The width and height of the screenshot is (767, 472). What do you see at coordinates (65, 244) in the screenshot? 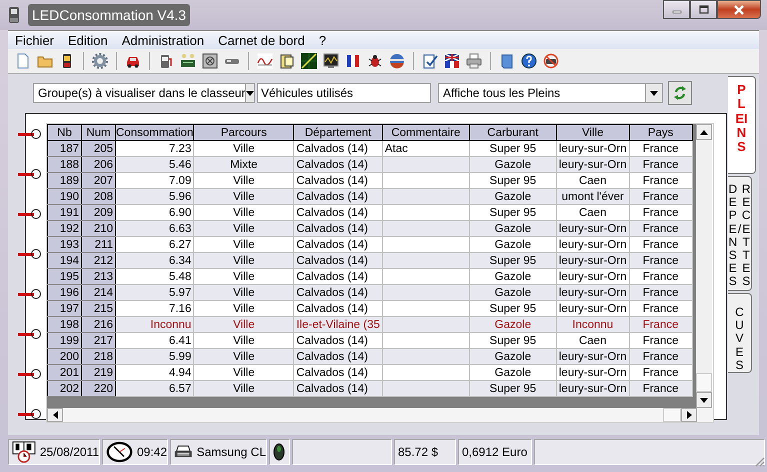
I see `table-cell: 193` at bounding box center [65, 244].